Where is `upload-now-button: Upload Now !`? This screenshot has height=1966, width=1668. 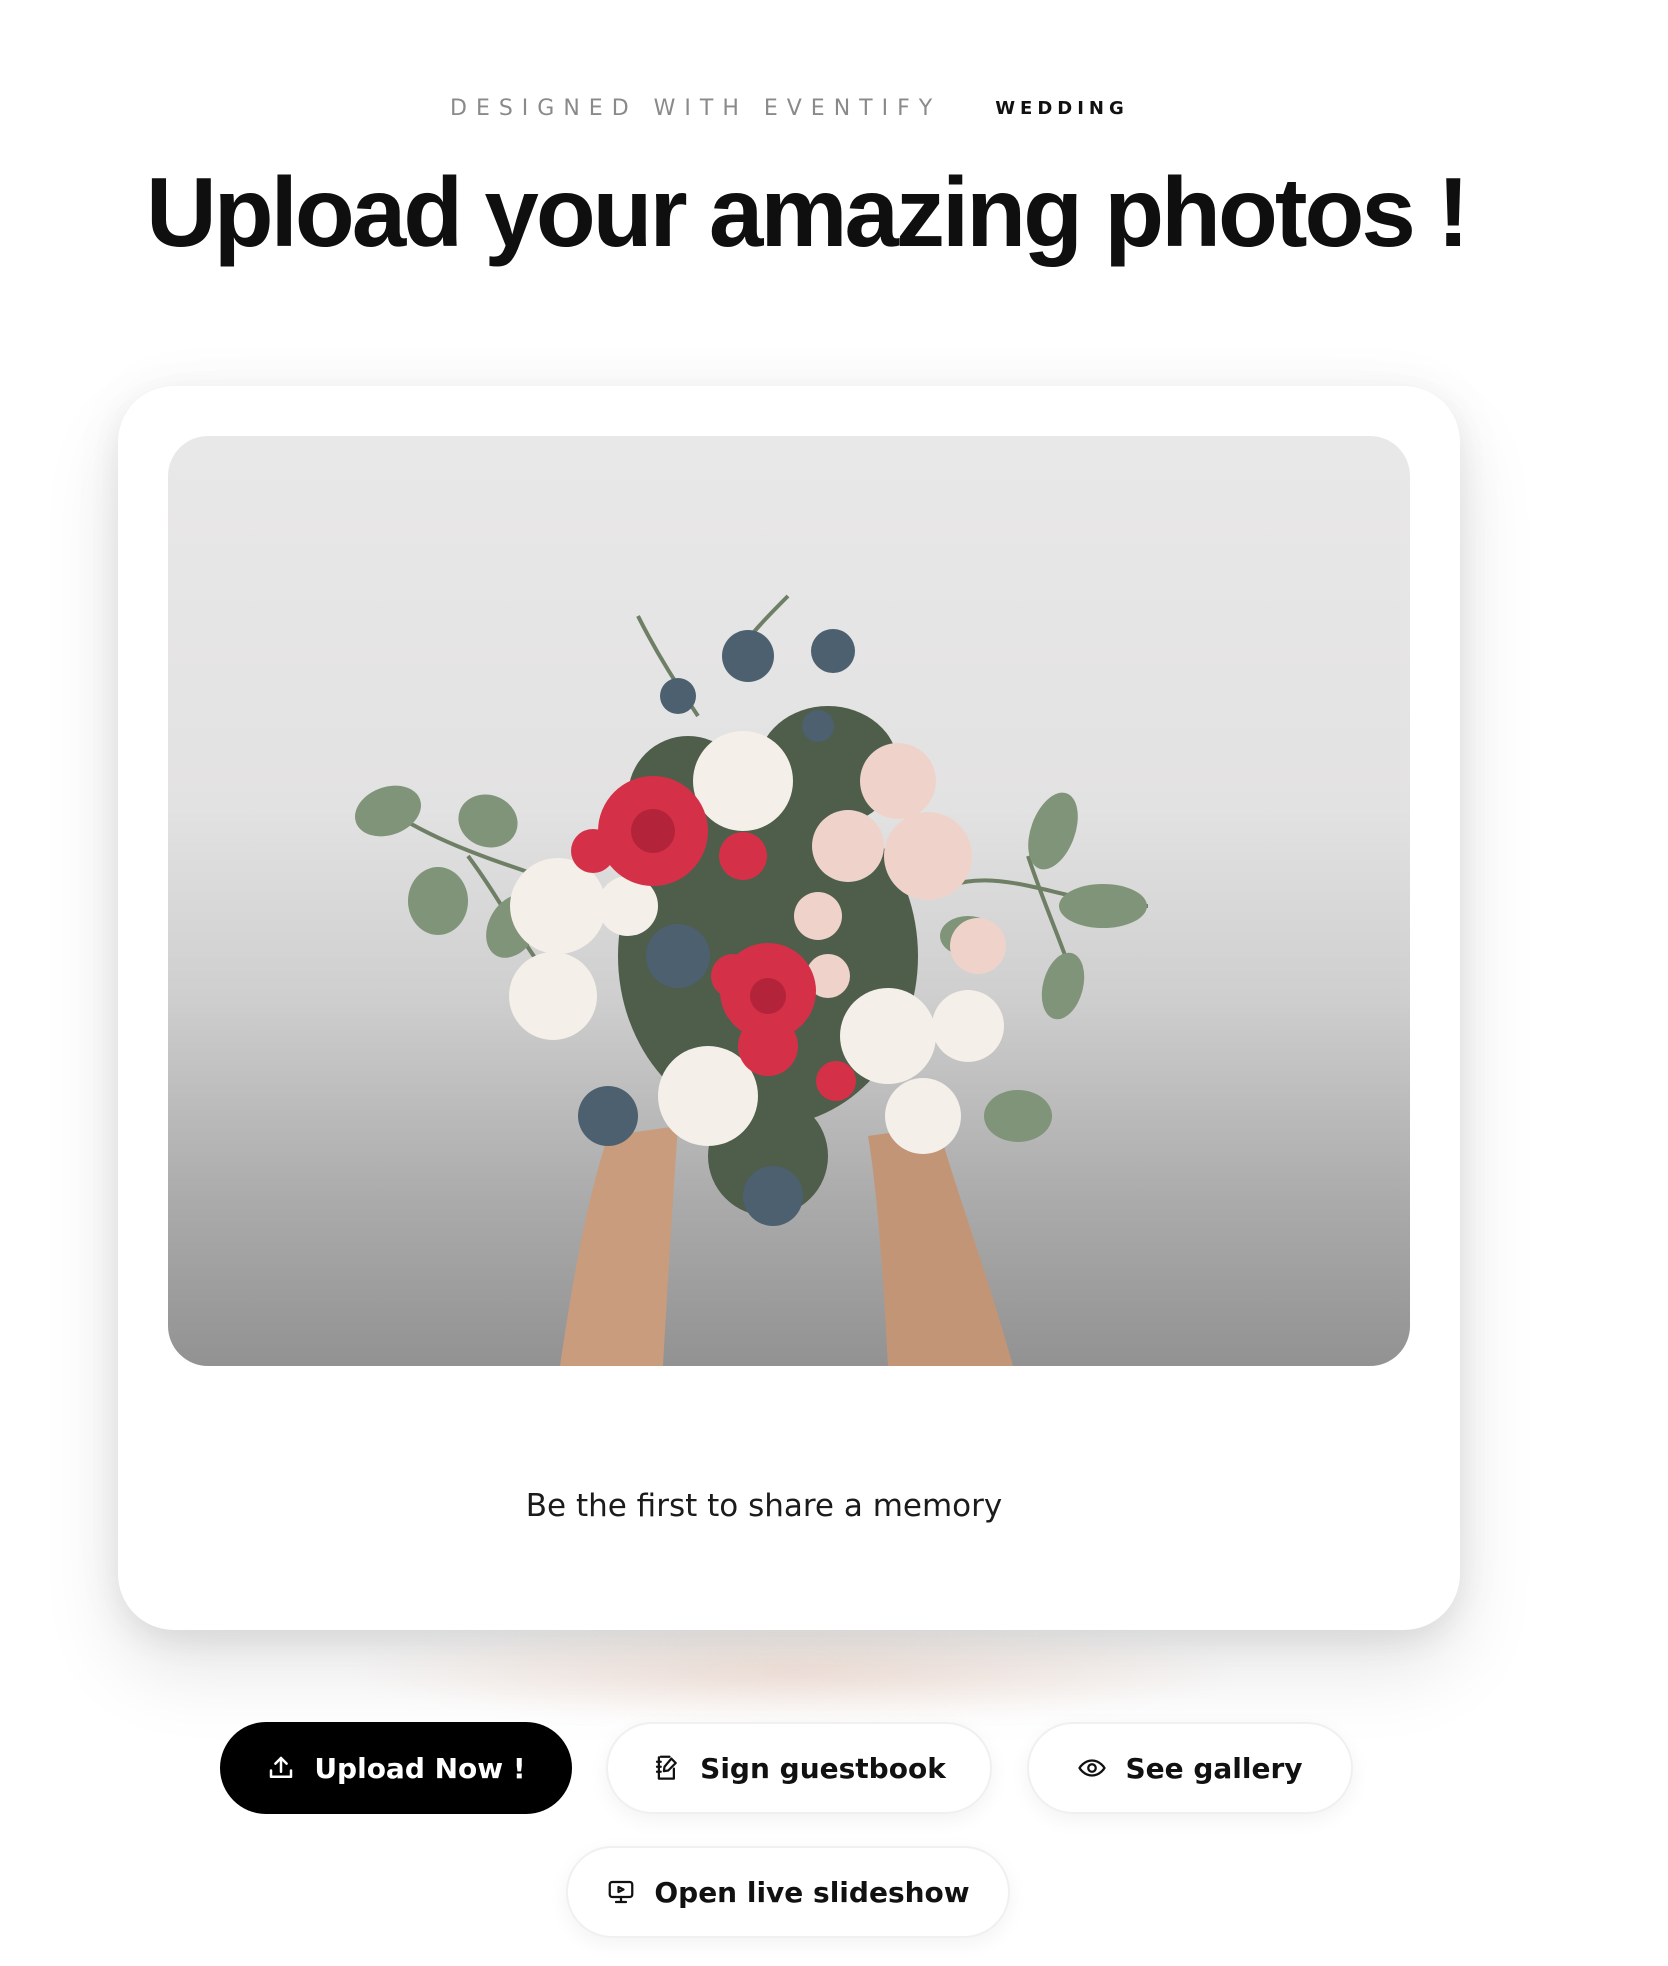 upload-now-button: Upload Now ! is located at coordinates (396, 1768).